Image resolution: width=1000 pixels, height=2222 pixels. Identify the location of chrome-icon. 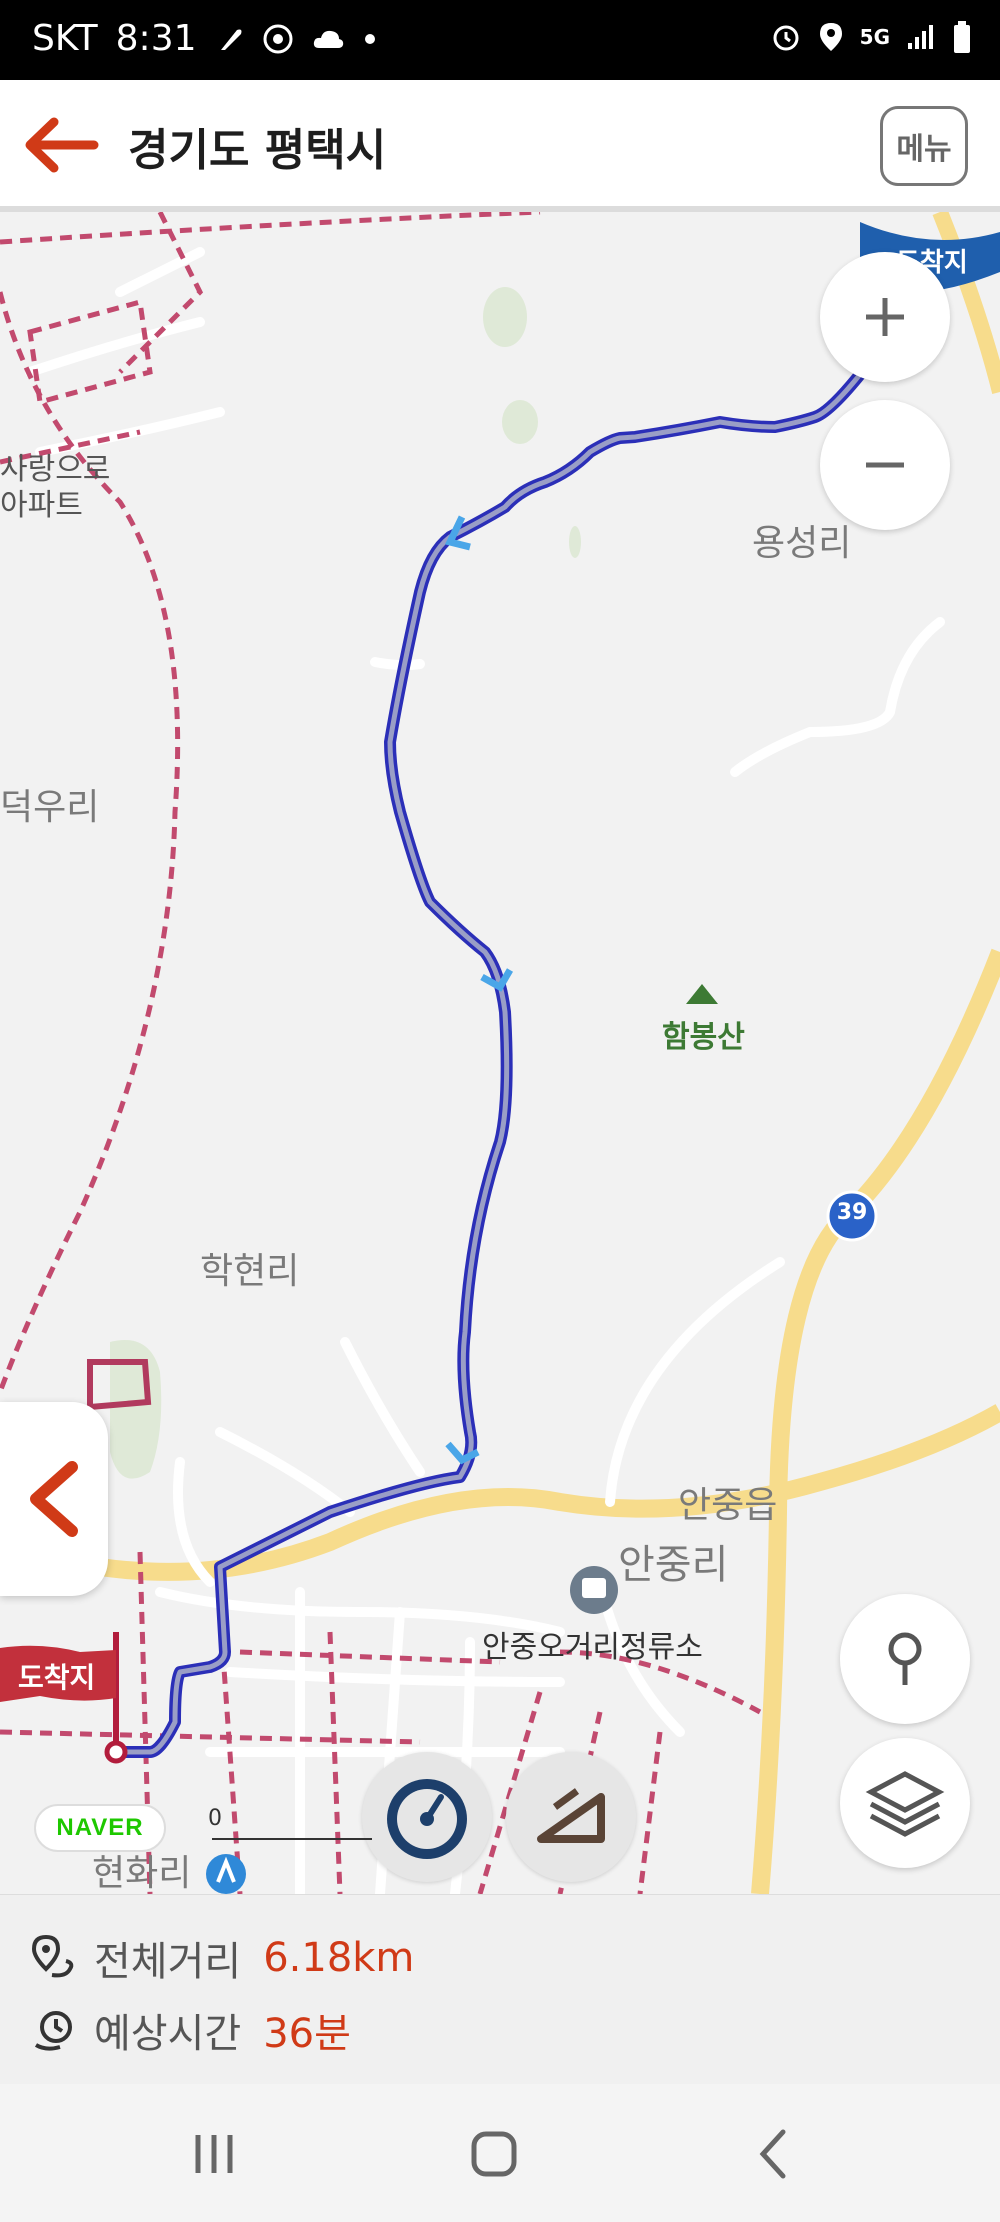
(278, 39).